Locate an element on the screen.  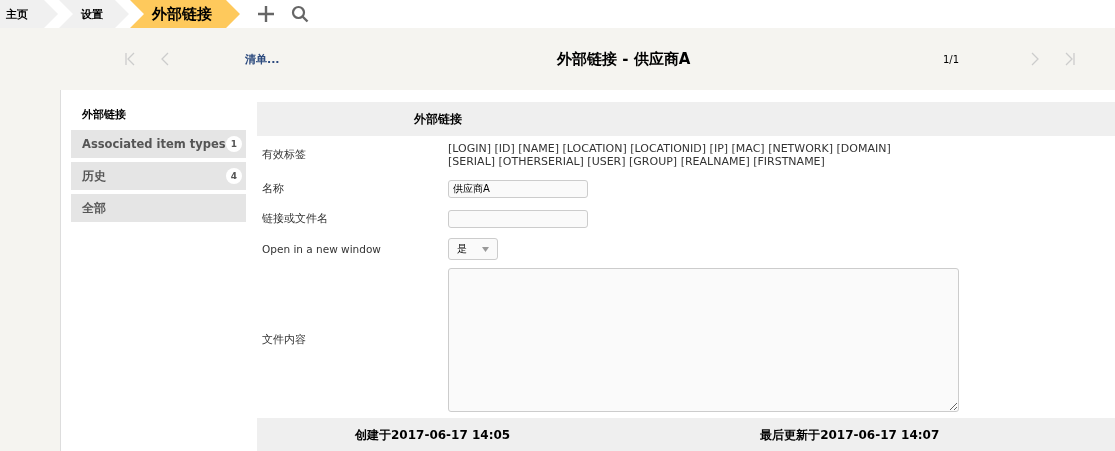
input-field is located at coordinates (518, 219).